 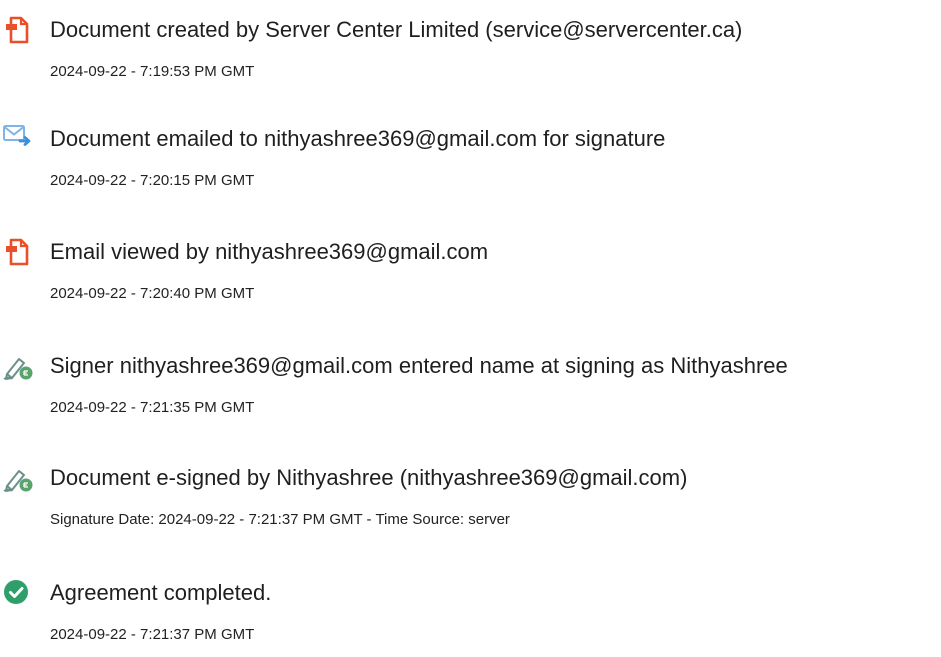 I want to click on entry-timestamp: 2024-09-22 - 7:19:53 PM GMT, so click(x=152, y=71).